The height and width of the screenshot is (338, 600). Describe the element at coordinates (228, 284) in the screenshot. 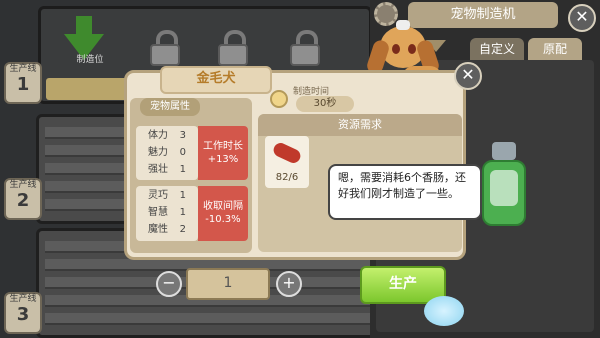

I see `quantity-field: 1` at that location.